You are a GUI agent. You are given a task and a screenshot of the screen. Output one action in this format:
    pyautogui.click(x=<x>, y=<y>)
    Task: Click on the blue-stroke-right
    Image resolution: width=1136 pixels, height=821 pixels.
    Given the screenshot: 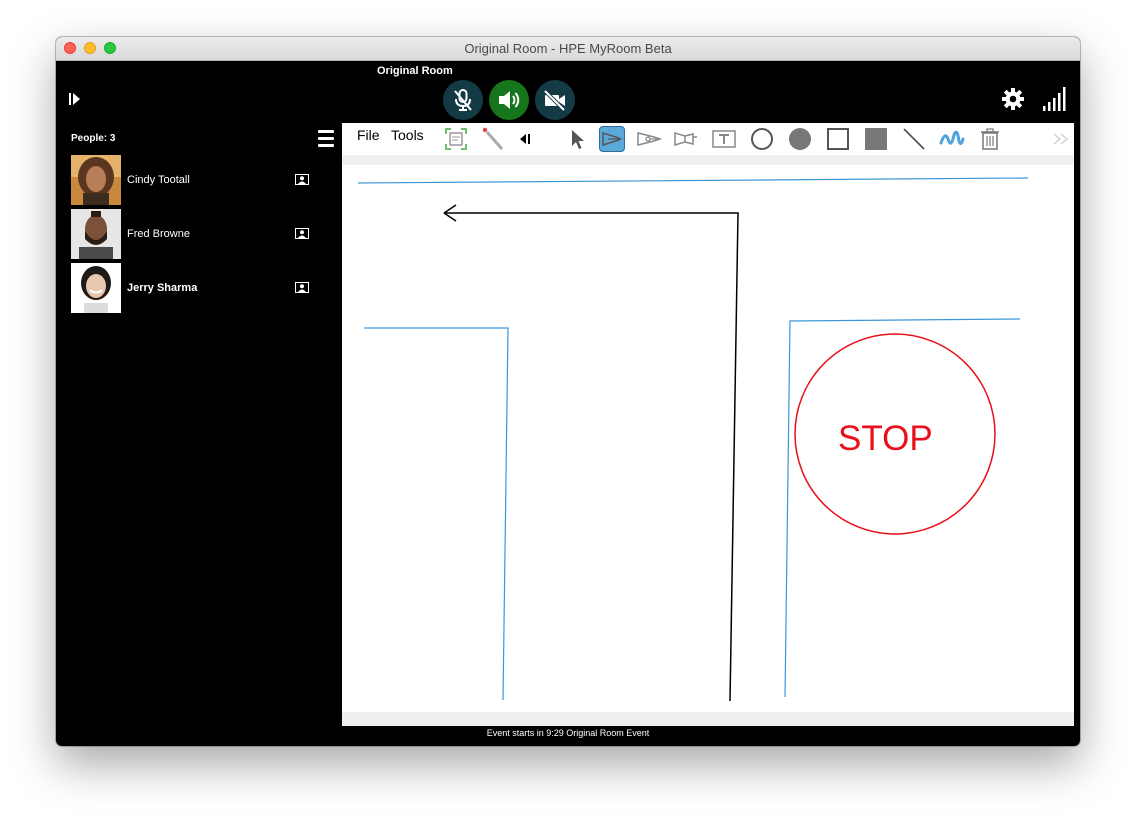 What is the action you would take?
    pyautogui.click(x=902, y=508)
    